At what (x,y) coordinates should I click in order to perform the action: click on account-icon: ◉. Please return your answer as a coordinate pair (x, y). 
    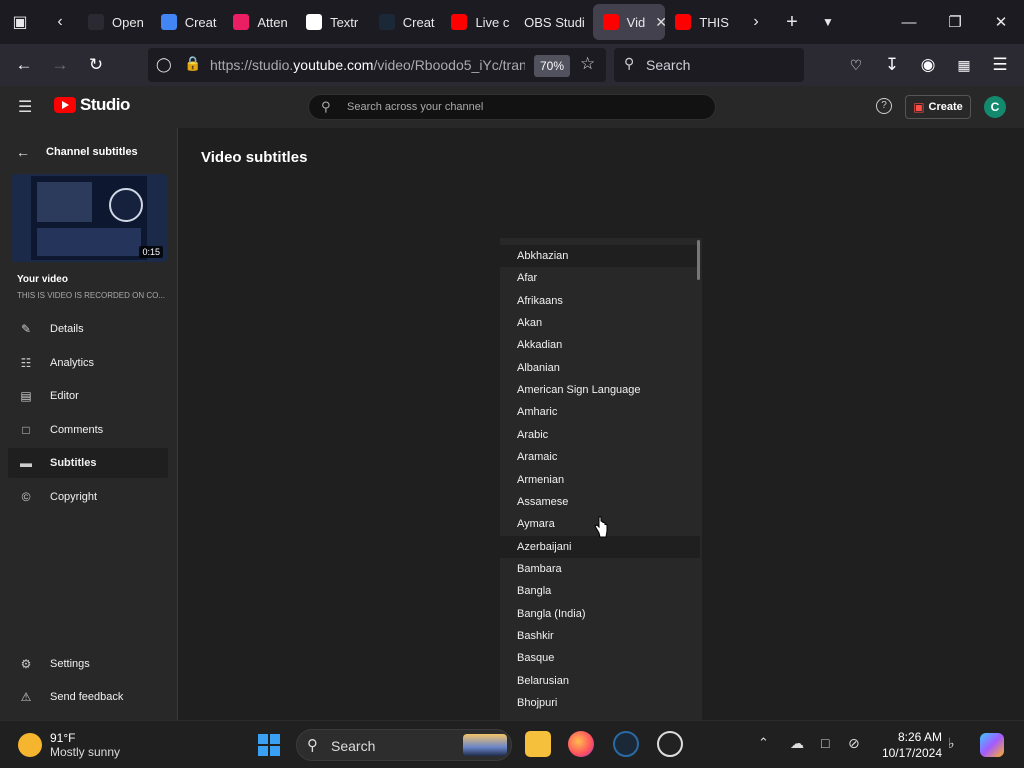
    Looking at the image, I should click on (928, 65).